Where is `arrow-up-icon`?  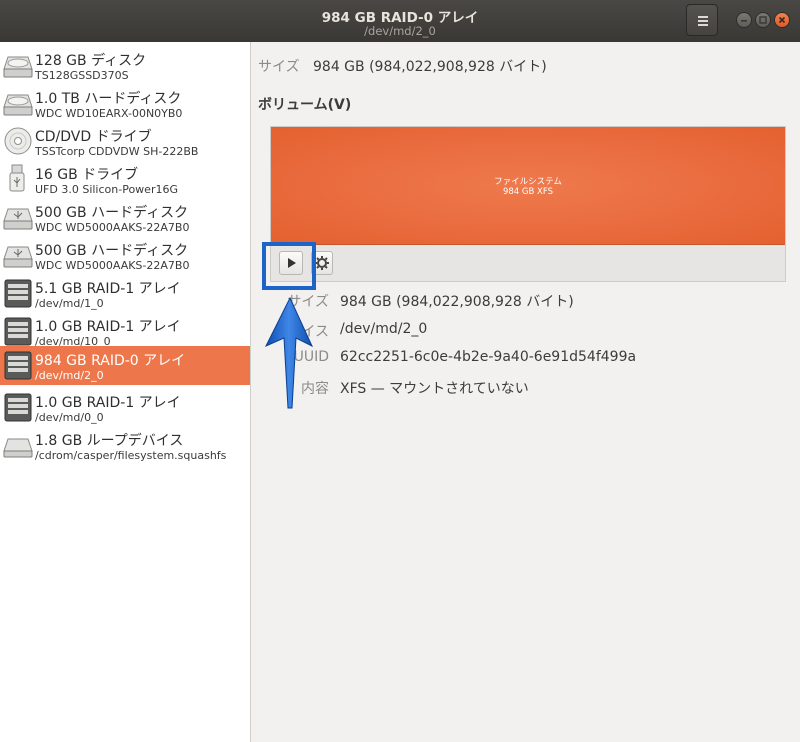
arrow-up-icon is located at coordinates (289, 352).